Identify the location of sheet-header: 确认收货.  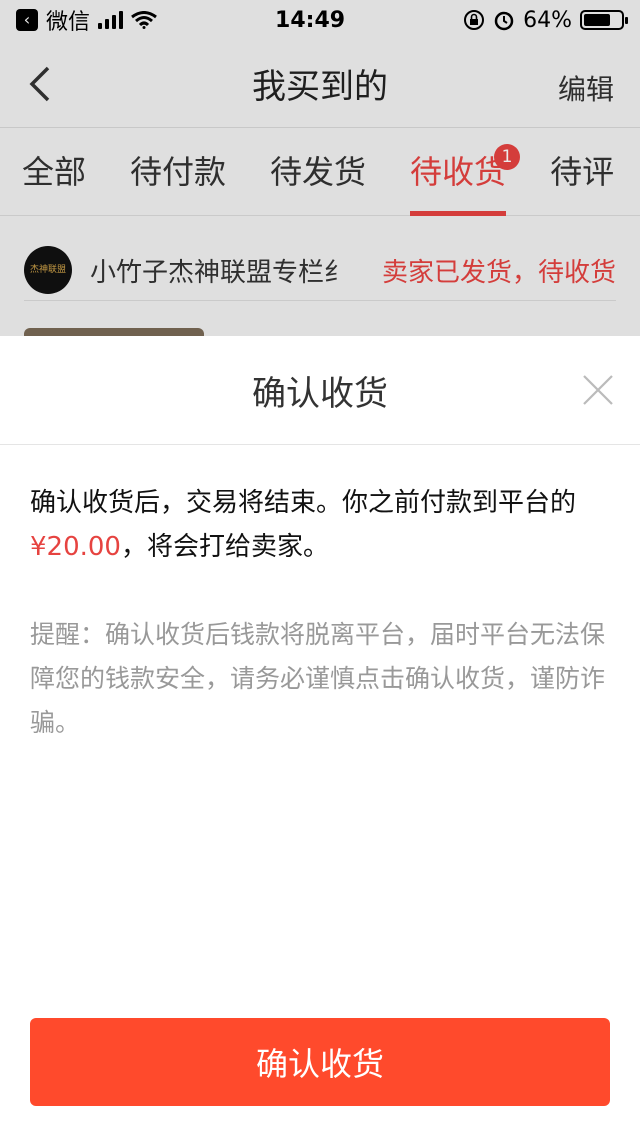
(320, 390).